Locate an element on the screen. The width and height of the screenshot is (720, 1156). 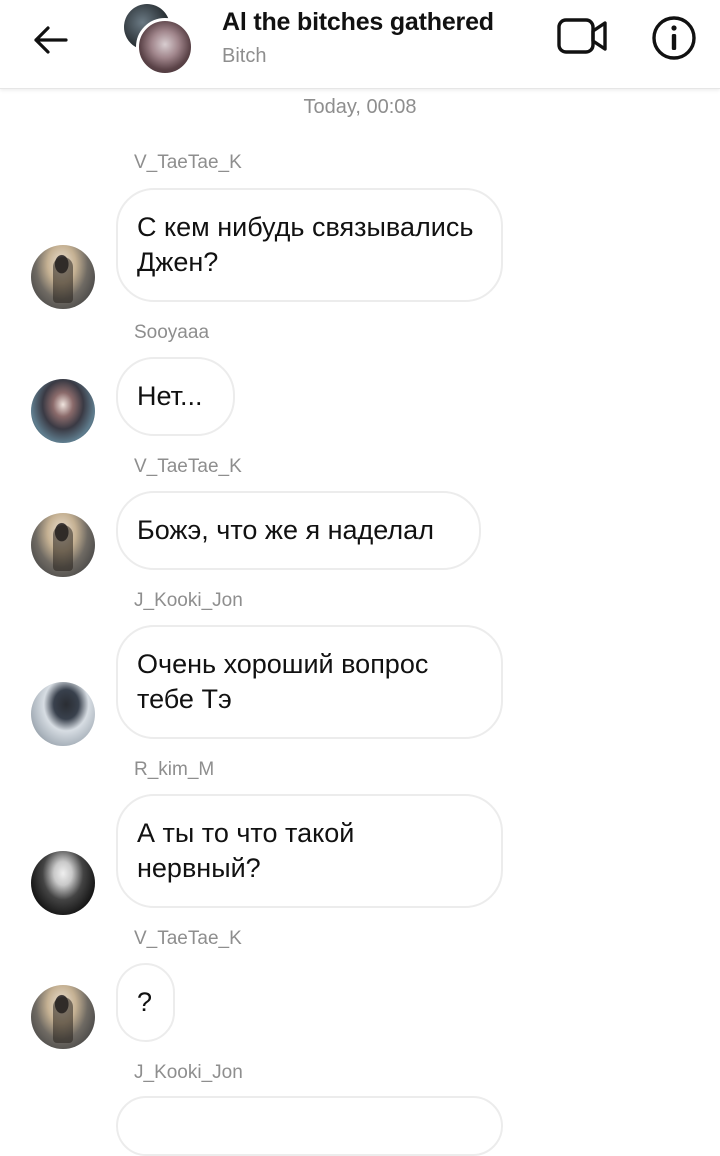
chat-subtitle: Bitch is located at coordinates (244, 56).